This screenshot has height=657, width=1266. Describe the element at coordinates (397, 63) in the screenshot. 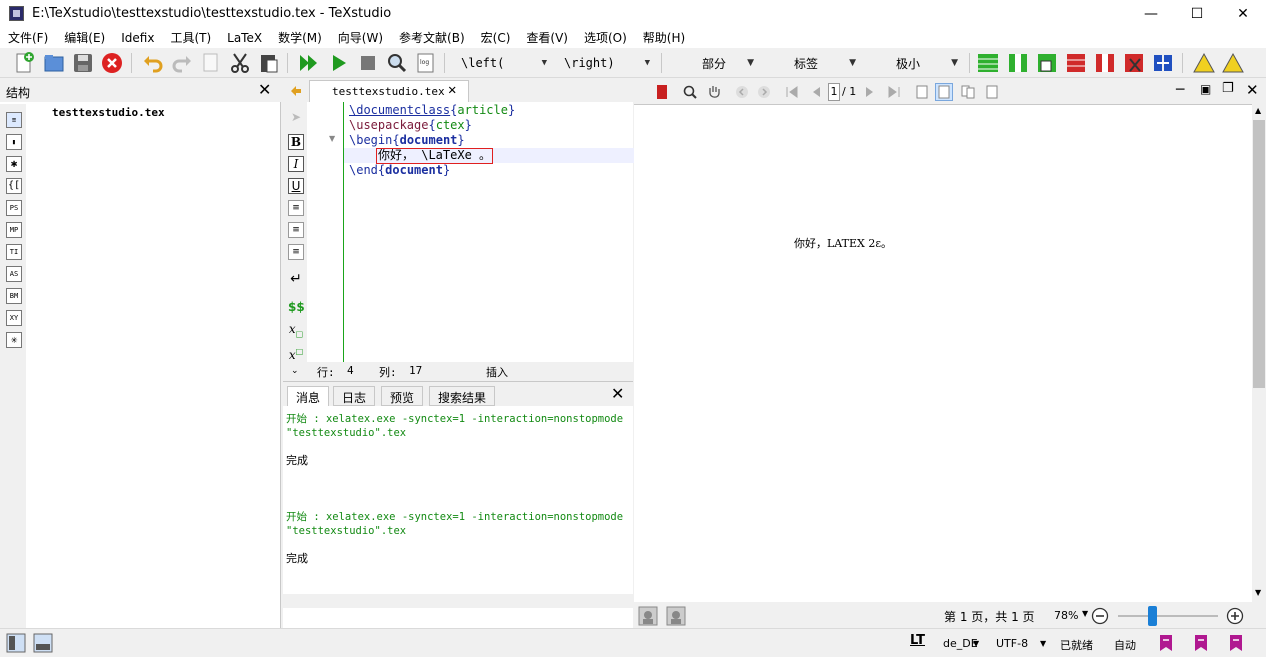

I see `view-pdf-icon` at that location.